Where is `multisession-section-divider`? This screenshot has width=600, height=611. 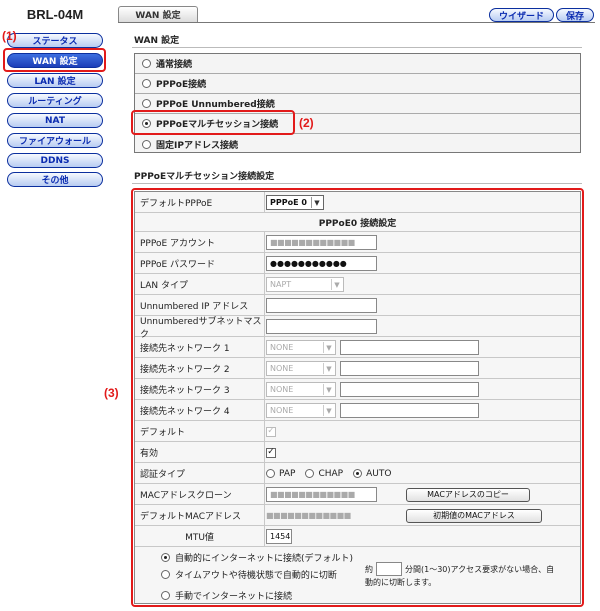
multisession-section-divider is located at coordinates (357, 183).